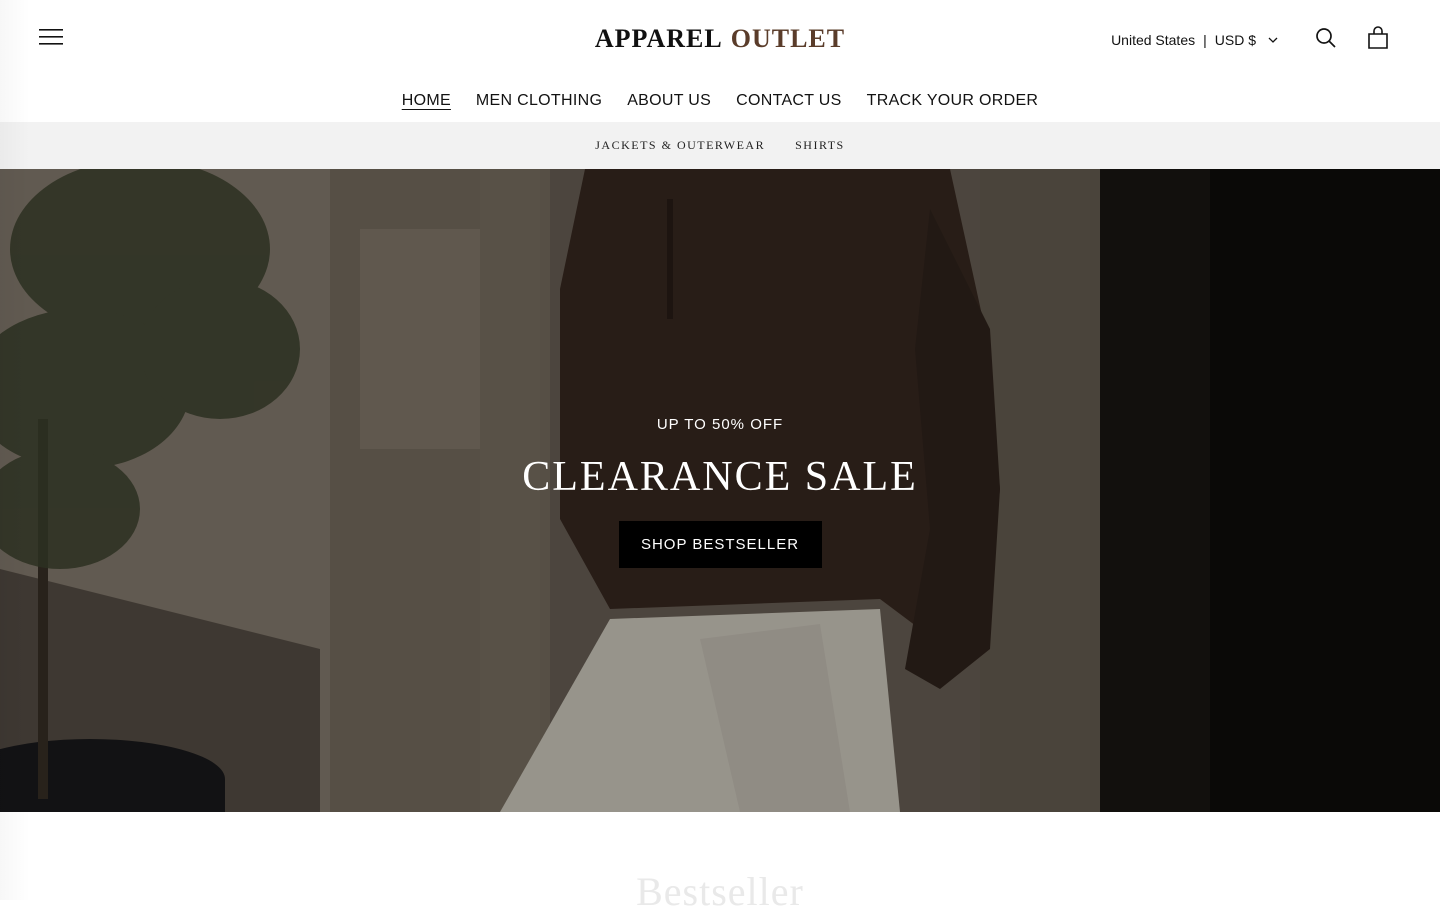  What do you see at coordinates (1235, 40) in the screenshot?
I see `locale-currency: USD $` at bounding box center [1235, 40].